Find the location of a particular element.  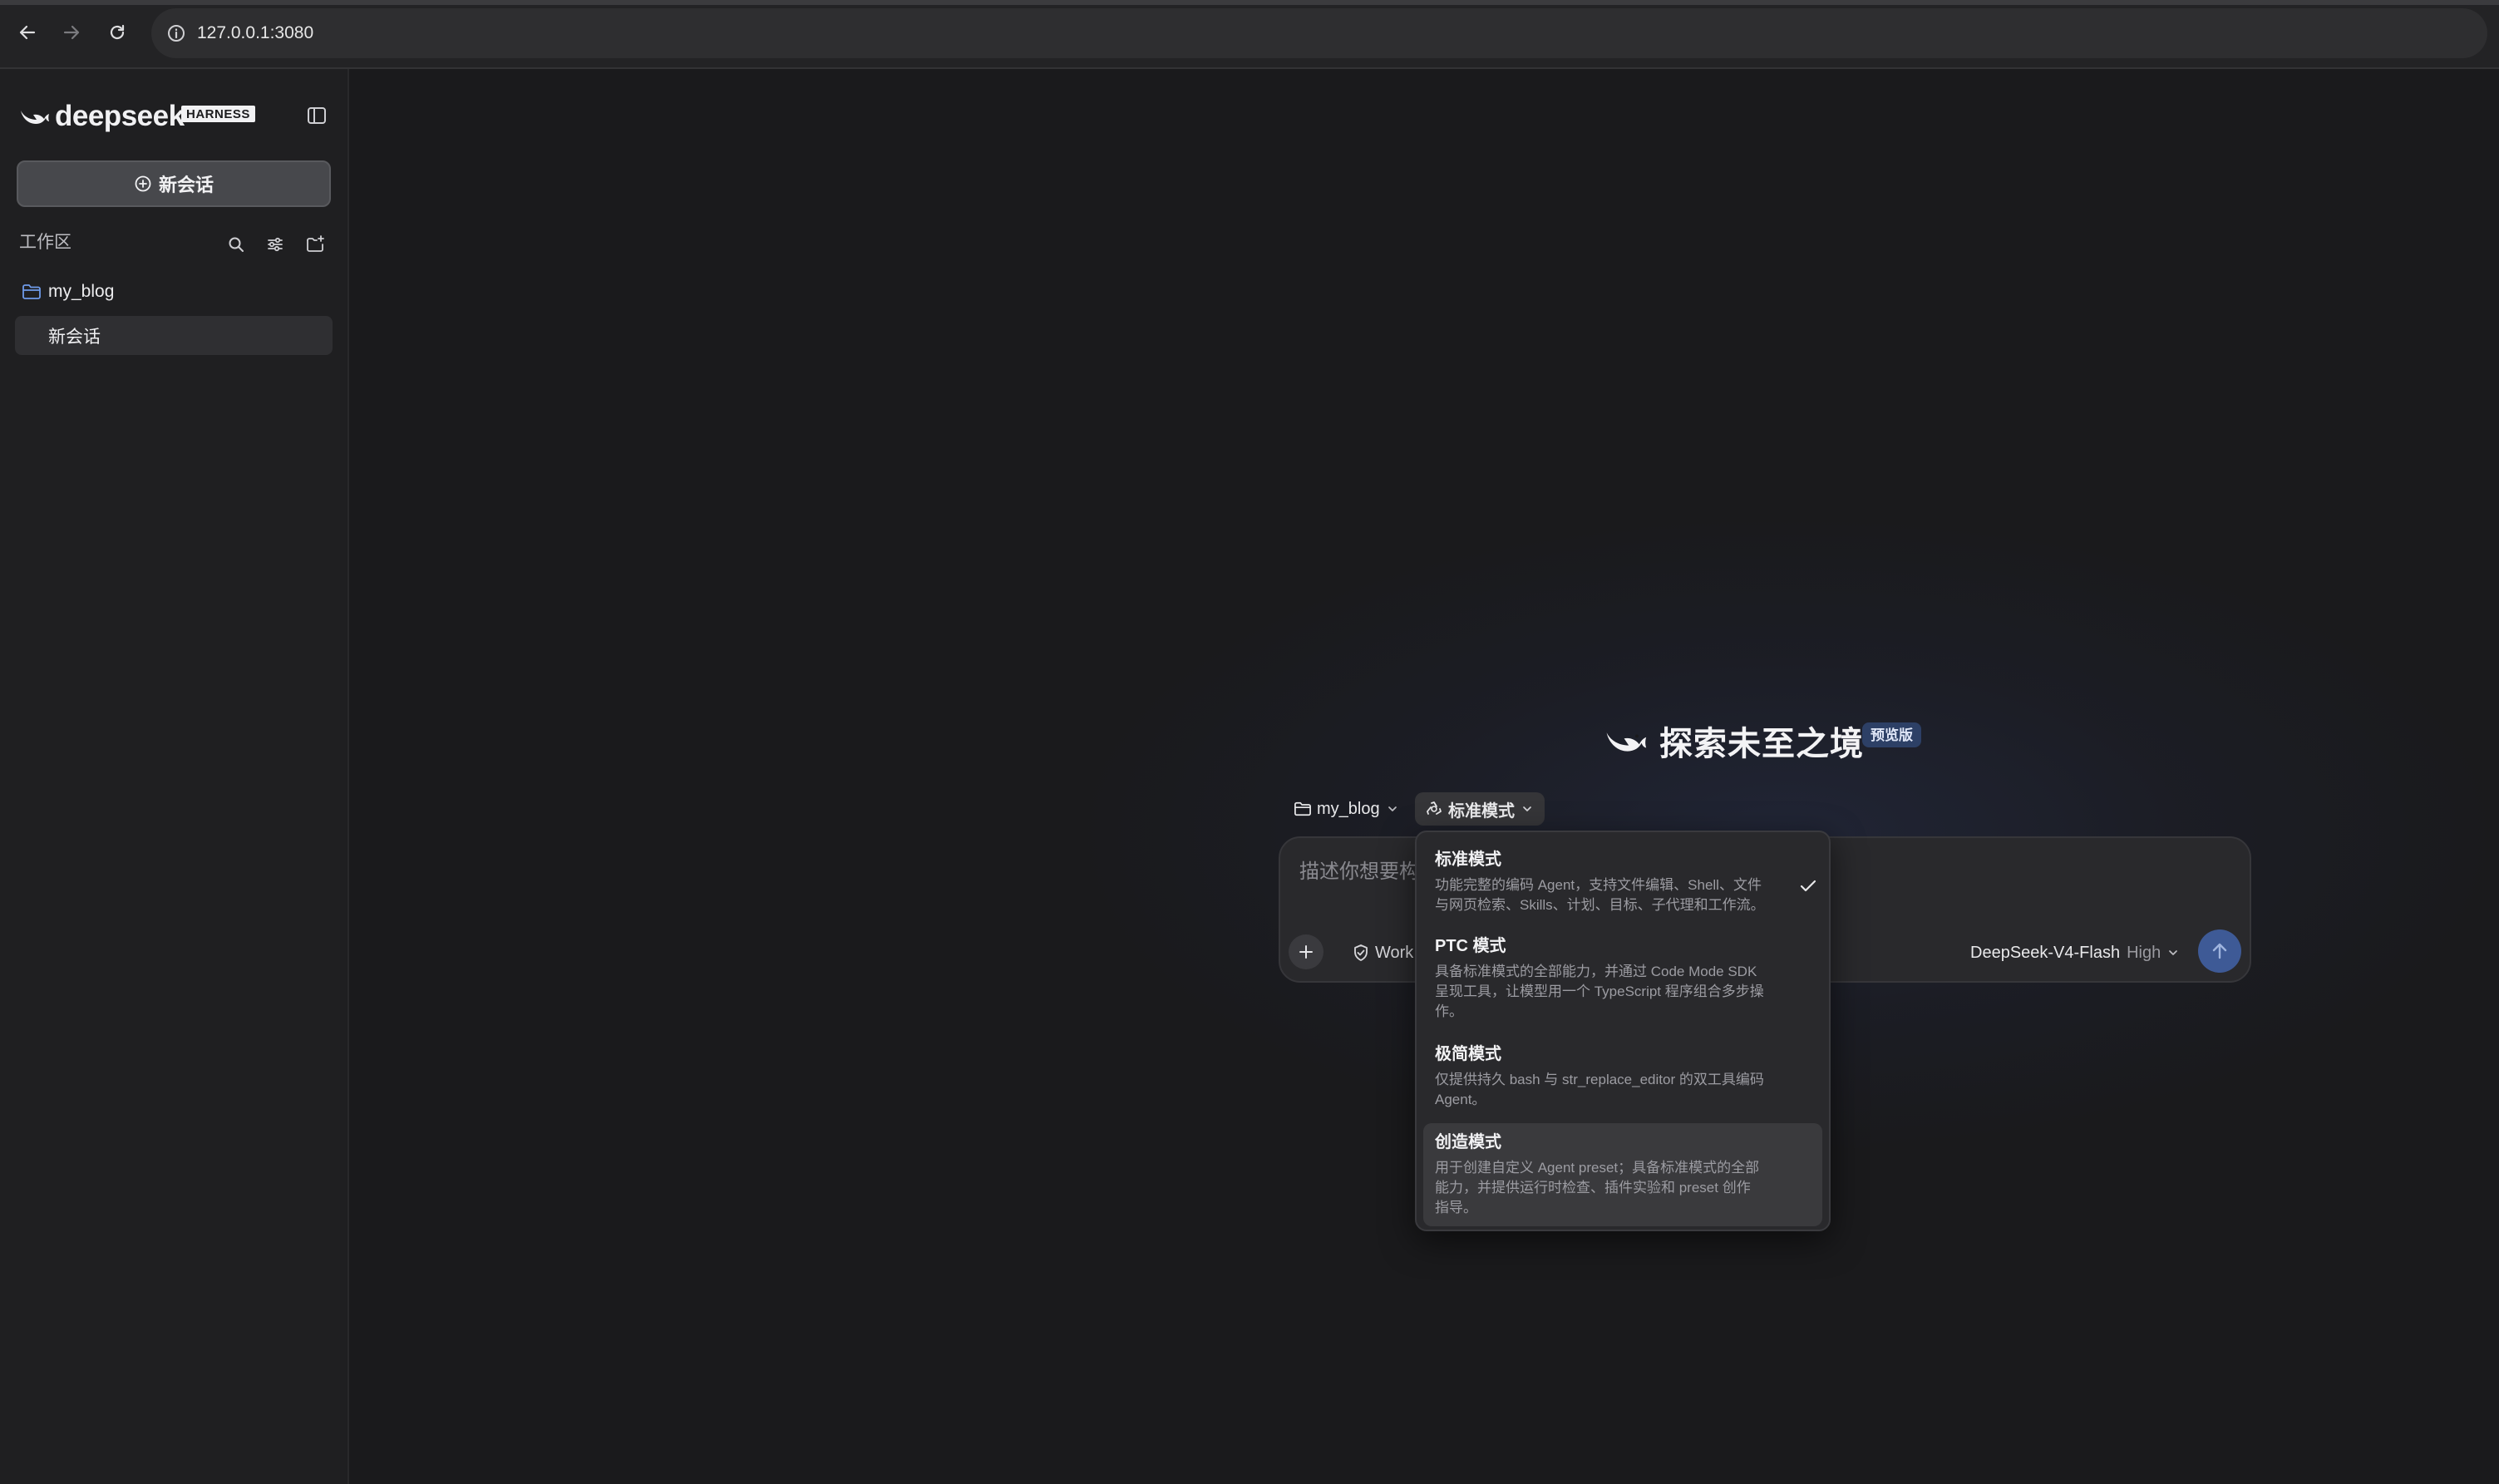

reload-button is located at coordinates (117, 32).